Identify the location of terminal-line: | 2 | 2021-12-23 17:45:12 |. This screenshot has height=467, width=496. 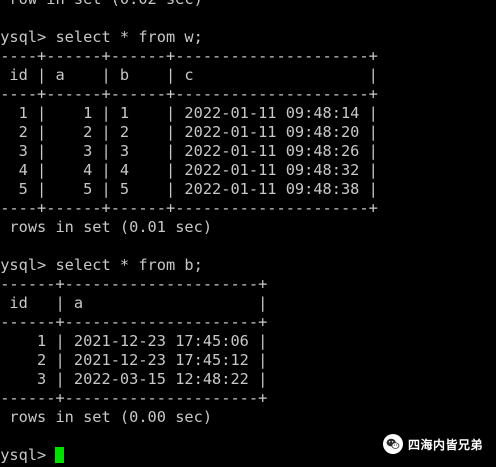
(134, 360).